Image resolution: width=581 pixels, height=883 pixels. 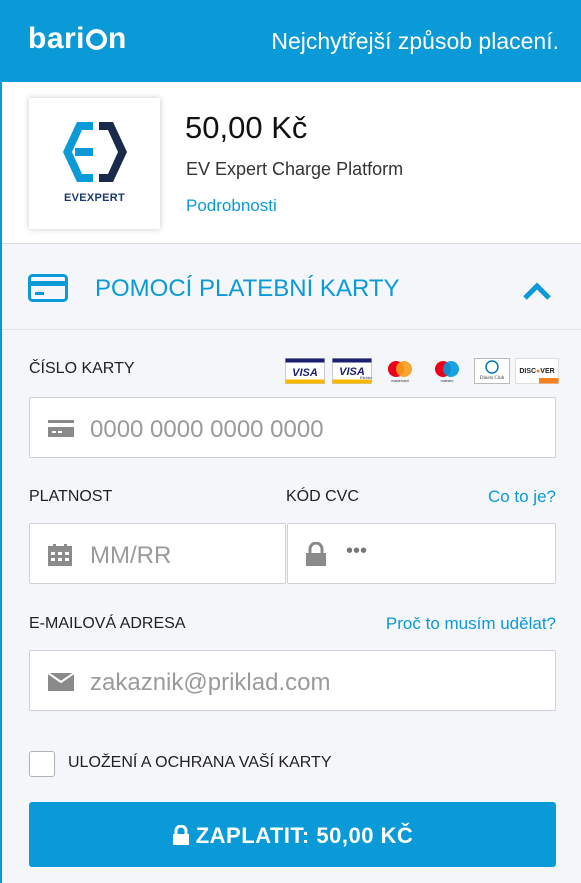 What do you see at coordinates (322, 496) in the screenshot?
I see `cvc-label: KÓD CVC` at bounding box center [322, 496].